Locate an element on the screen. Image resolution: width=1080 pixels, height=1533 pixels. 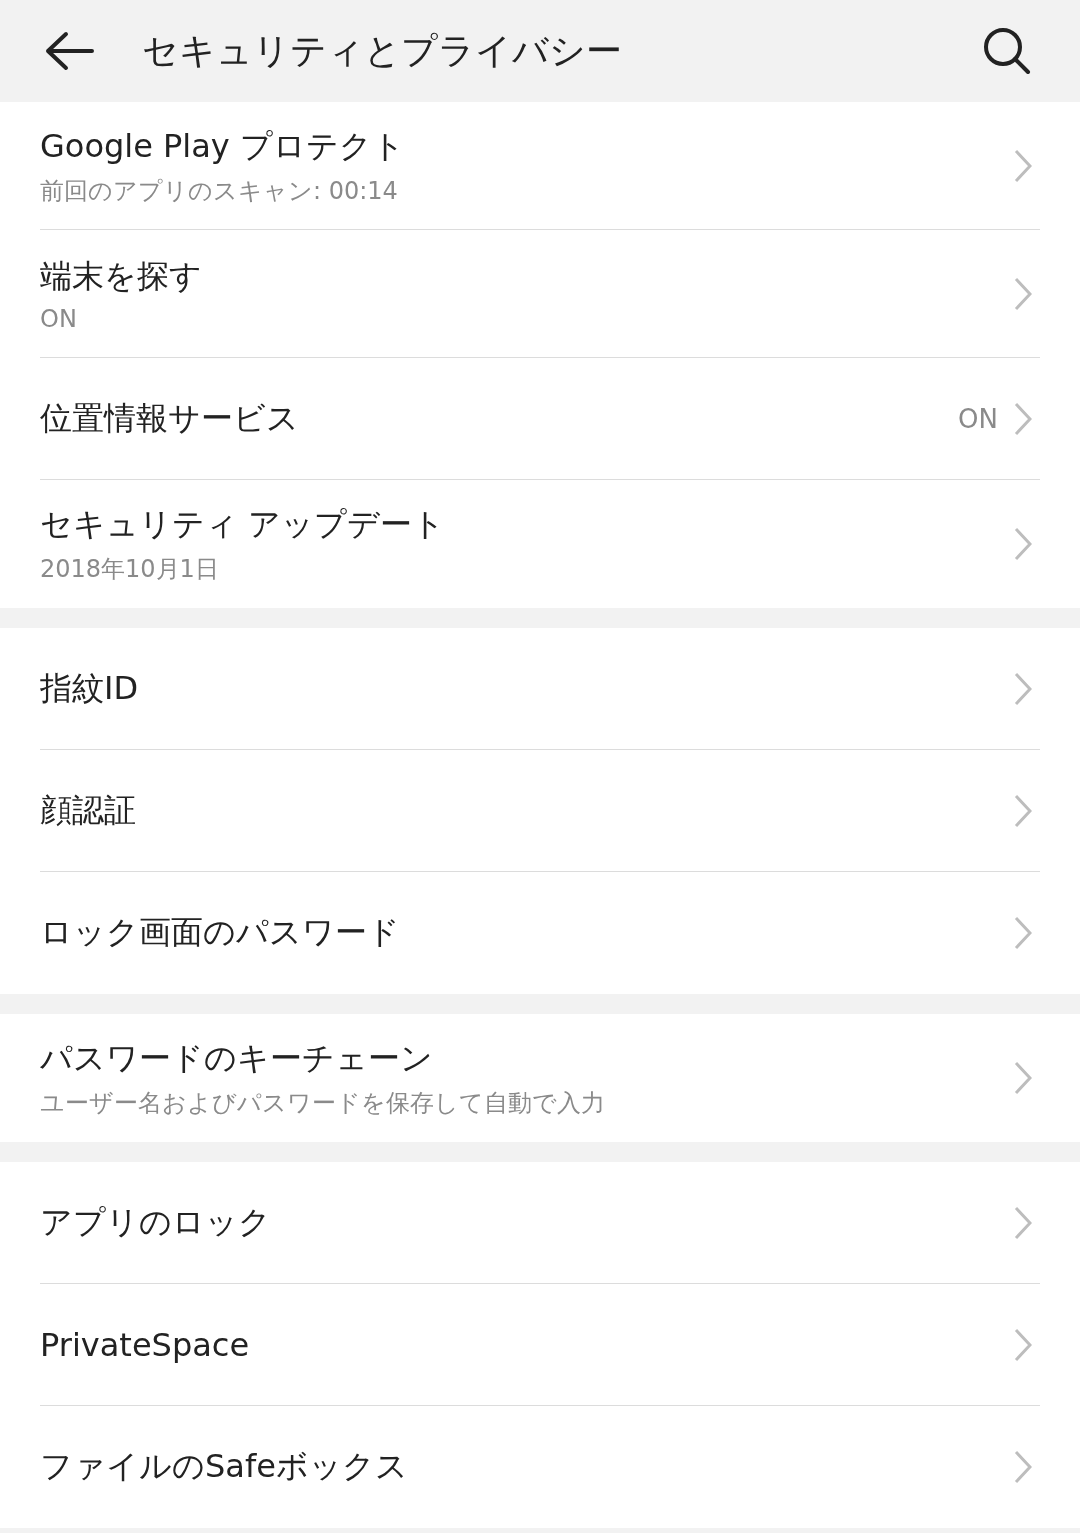
settings-item: 指紋ID is located at coordinates (540, 689).